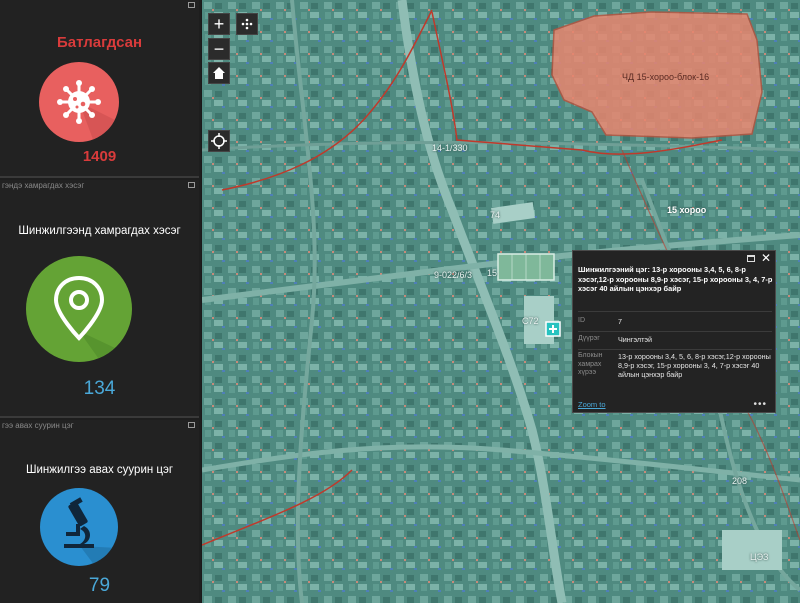 This screenshot has height=603, width=800. What do you see at coordinates (99, 231) in the screenshot?
I see `card-title: Шинжилгээнд хамрагдах хэсэг` at bounding box center [99, 231].